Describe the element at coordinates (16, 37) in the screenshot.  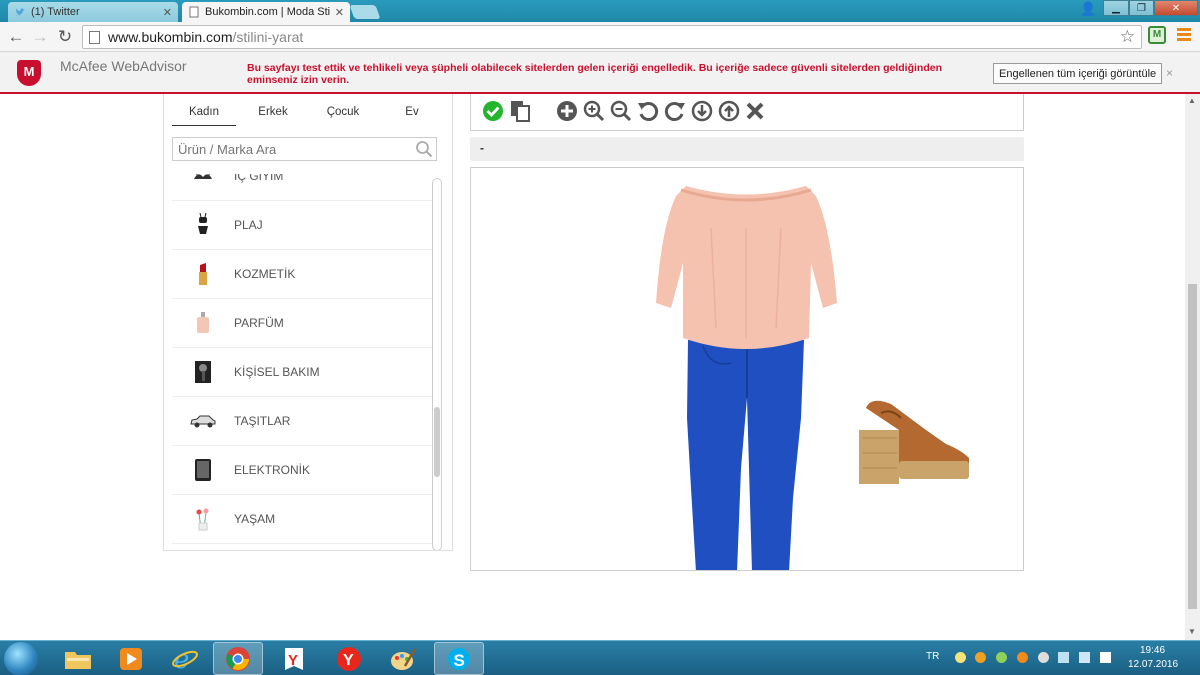
I see `back-arrow-icon: ←` at that location.